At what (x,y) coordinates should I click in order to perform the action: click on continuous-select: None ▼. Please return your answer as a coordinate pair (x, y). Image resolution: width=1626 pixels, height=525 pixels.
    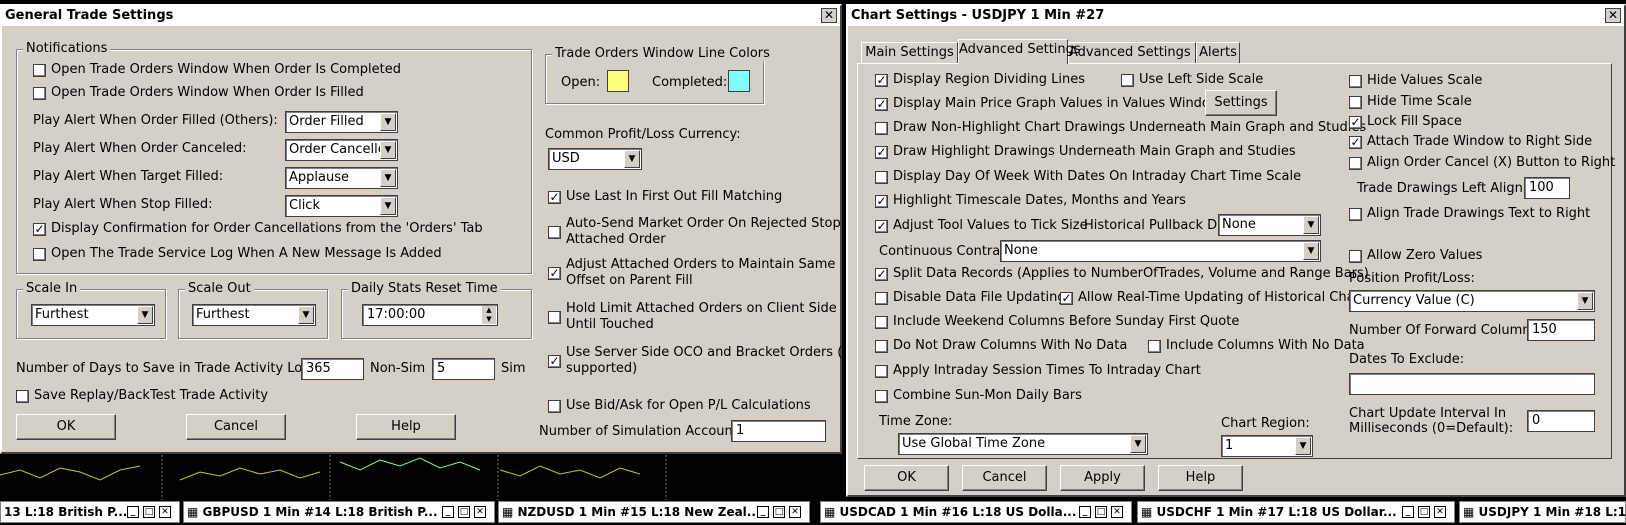
    Looking at the image, I should click on (1160, 251).